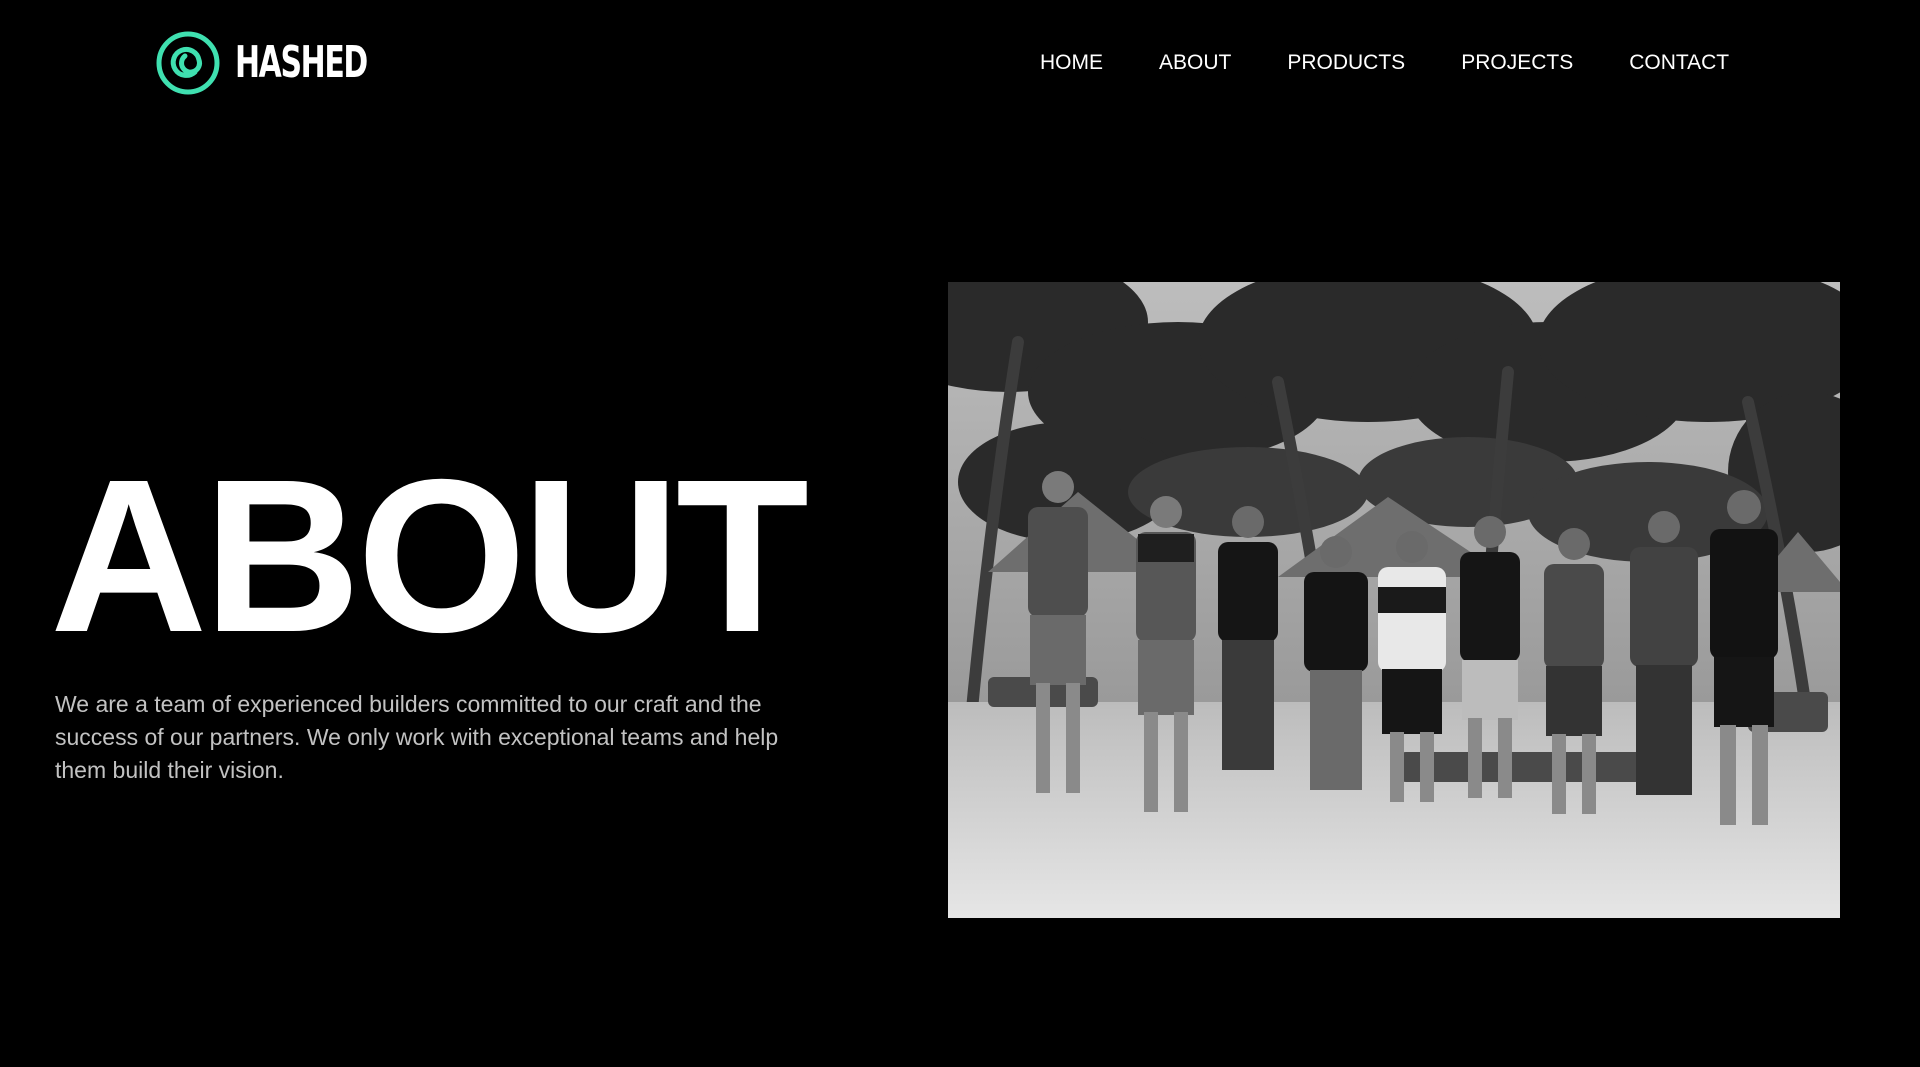 Image resolution: width=1920 pixels, height=1067 pixels. I want to click on spiral-circle-logo-icon, so click(188, 63).